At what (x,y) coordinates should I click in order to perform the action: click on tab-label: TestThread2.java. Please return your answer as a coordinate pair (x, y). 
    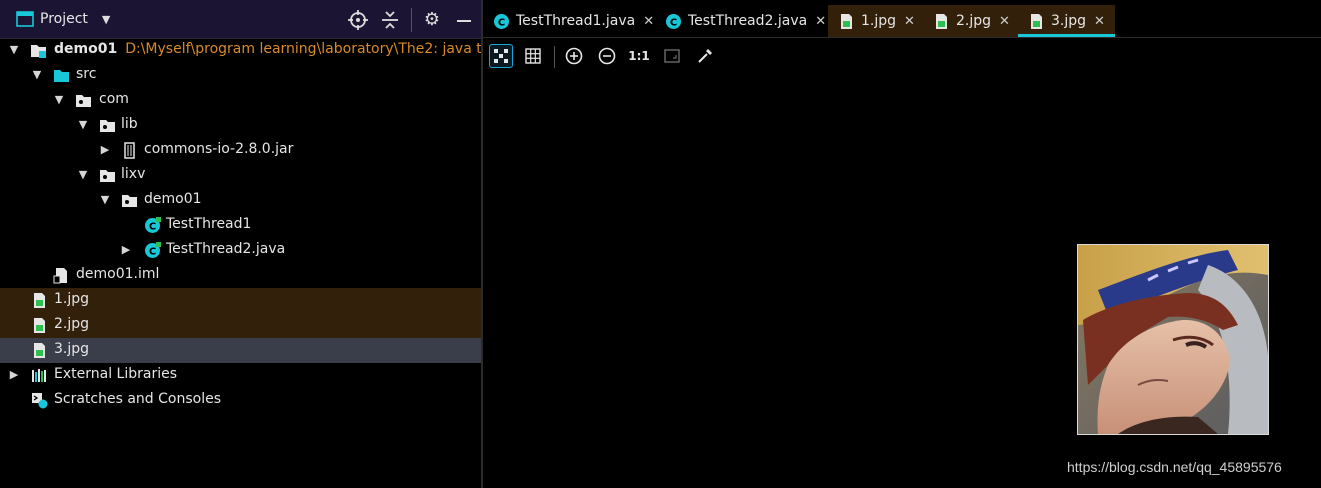
    Looking at the image, I should click on (748, 21).